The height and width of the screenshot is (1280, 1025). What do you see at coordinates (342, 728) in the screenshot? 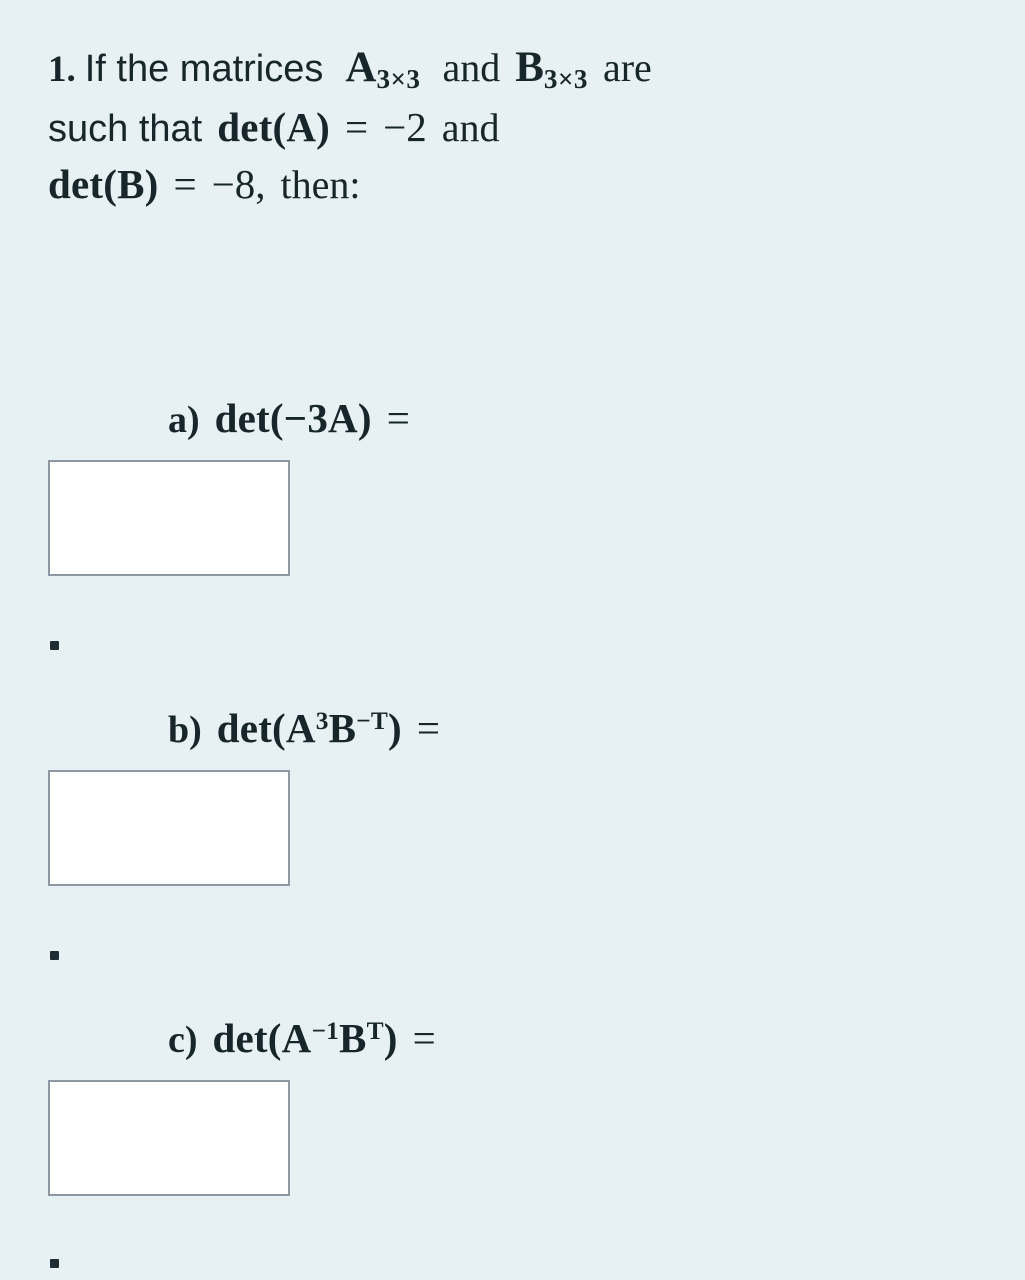
I see `part-b-base-b: B` at bounding box center [342, 728].